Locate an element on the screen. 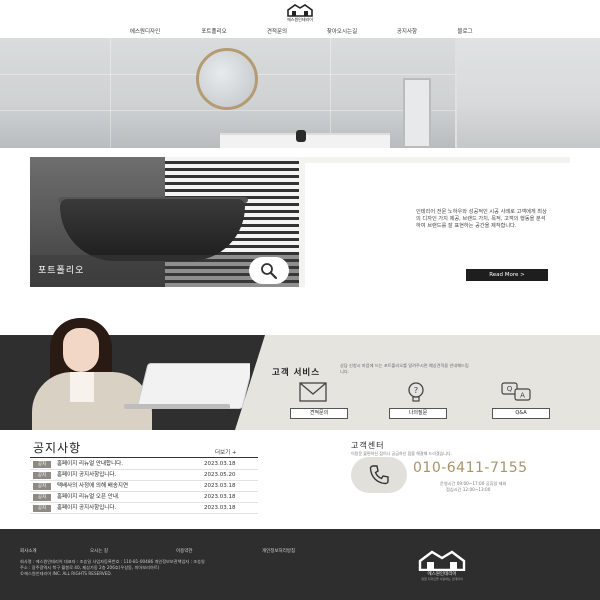  notice-row: 공지 홈페이지 공지사항입니다. 2023.05.20 is located at coordinates (144, 476).